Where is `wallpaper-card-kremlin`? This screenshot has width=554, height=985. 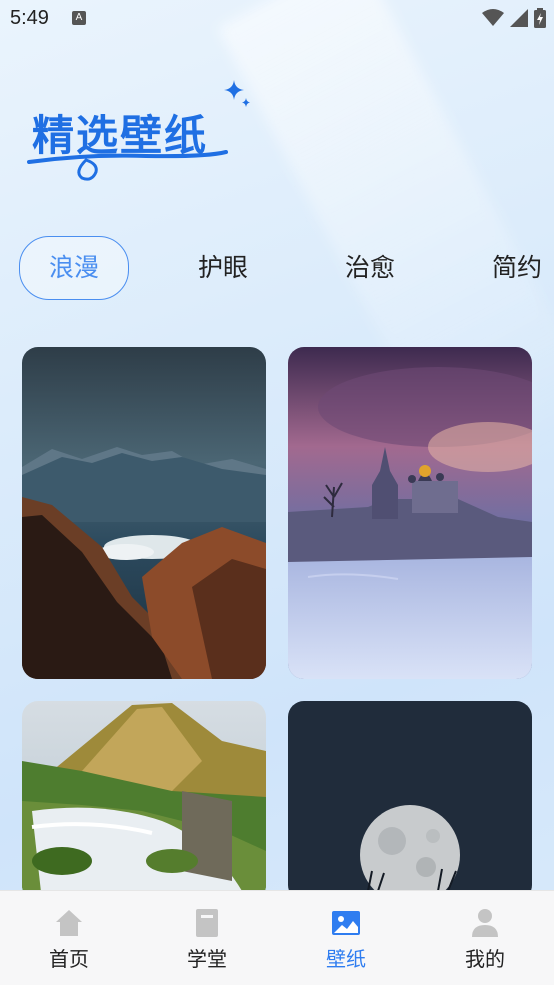 wallpaper-card-kremlin is located at coordinates (410, 513).